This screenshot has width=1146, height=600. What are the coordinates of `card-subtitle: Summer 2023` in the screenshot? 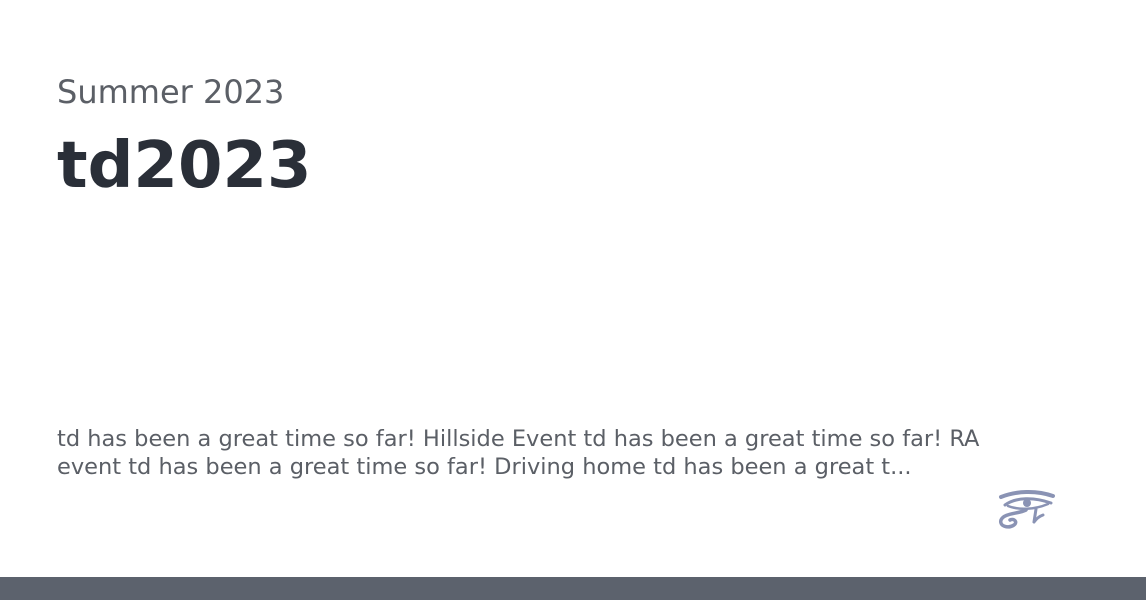 It's located at (171, 92).